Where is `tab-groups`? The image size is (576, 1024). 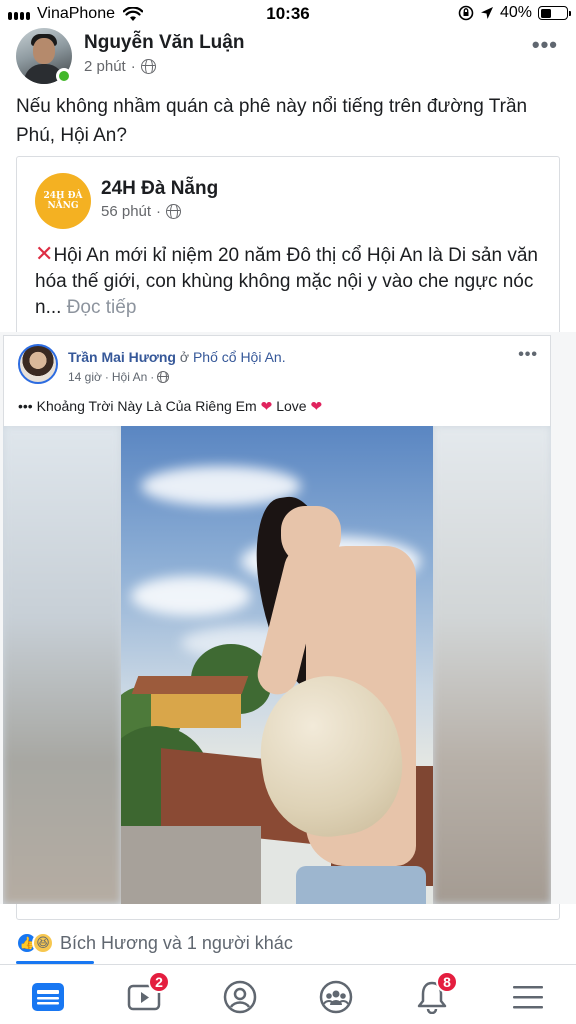
tab-groups is located at coordinates (336, 997).